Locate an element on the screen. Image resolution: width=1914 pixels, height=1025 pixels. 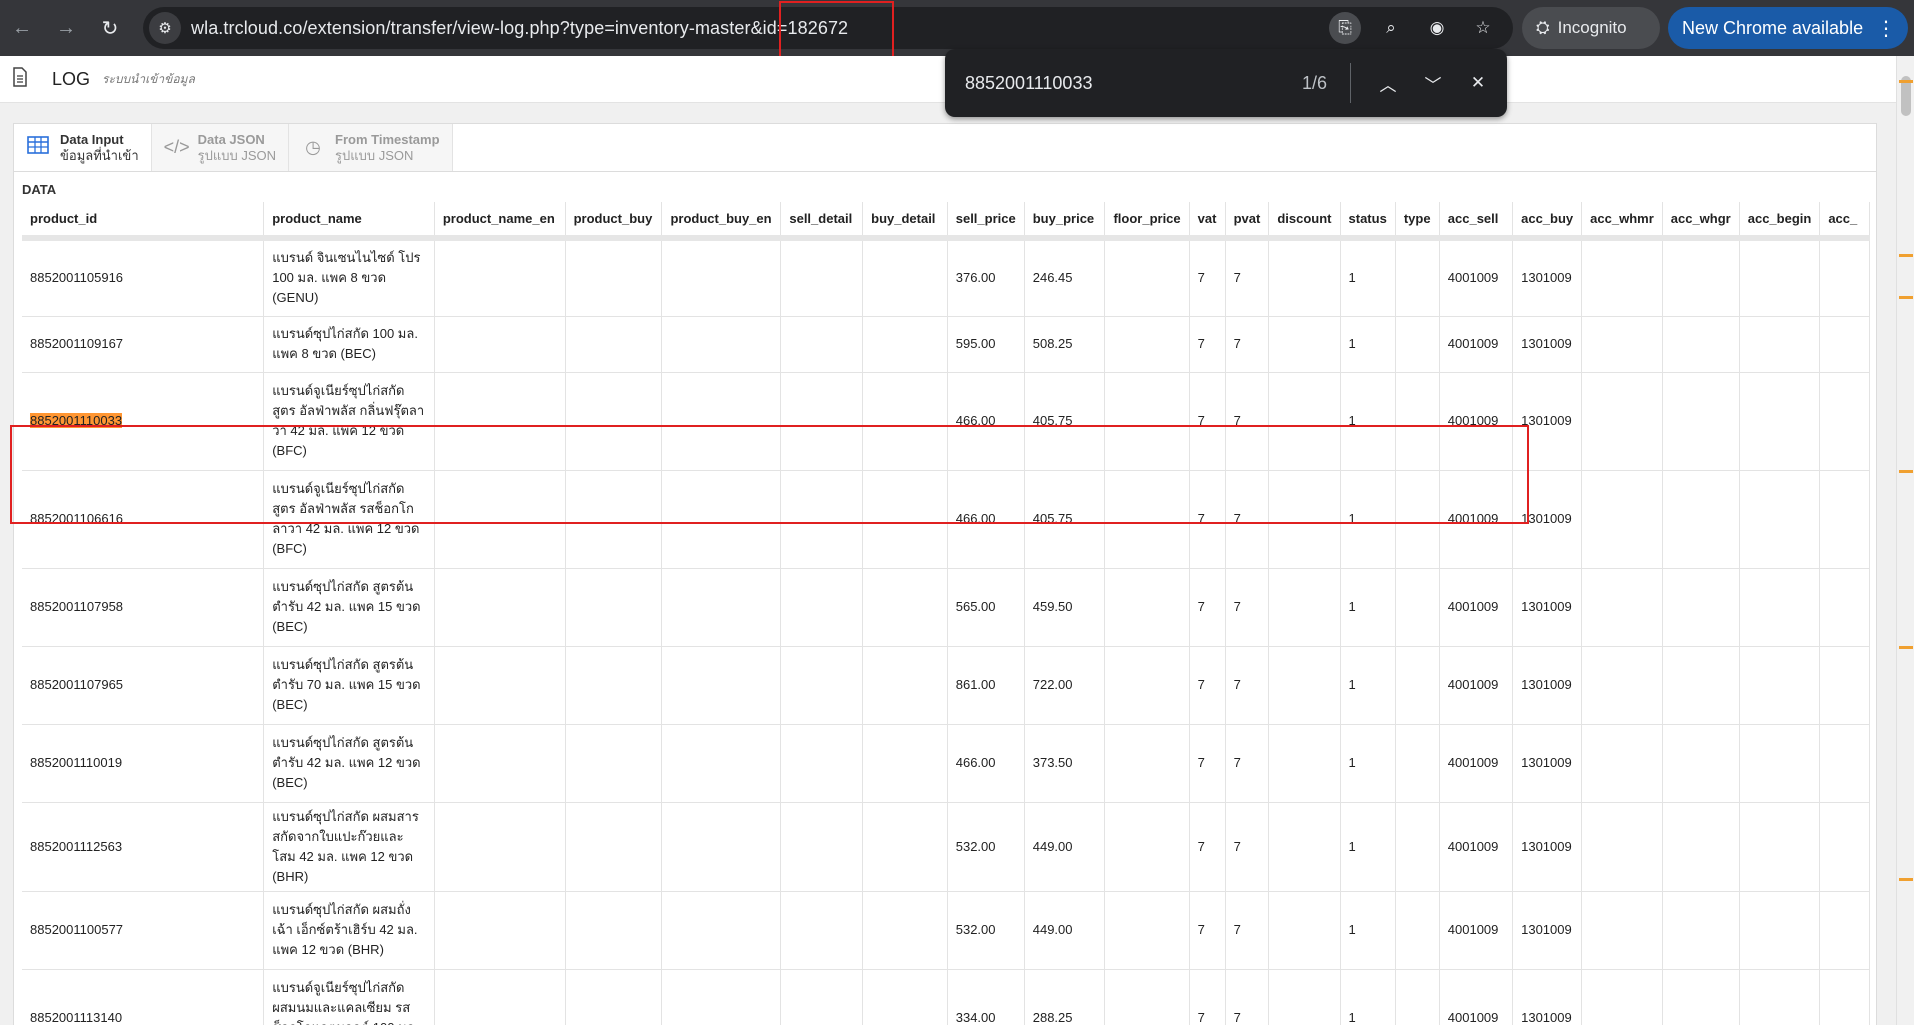
incognito-icon: ⛭ is located at coordinates (1543, 27).